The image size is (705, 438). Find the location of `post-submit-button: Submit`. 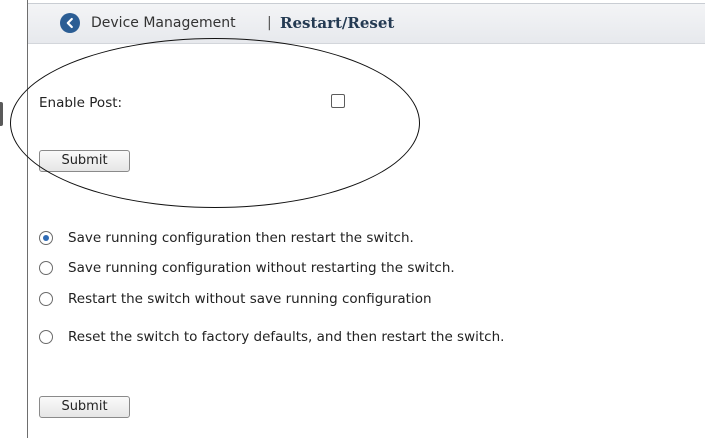

post-submit-button: Submit is located at coordinates (84, 161).